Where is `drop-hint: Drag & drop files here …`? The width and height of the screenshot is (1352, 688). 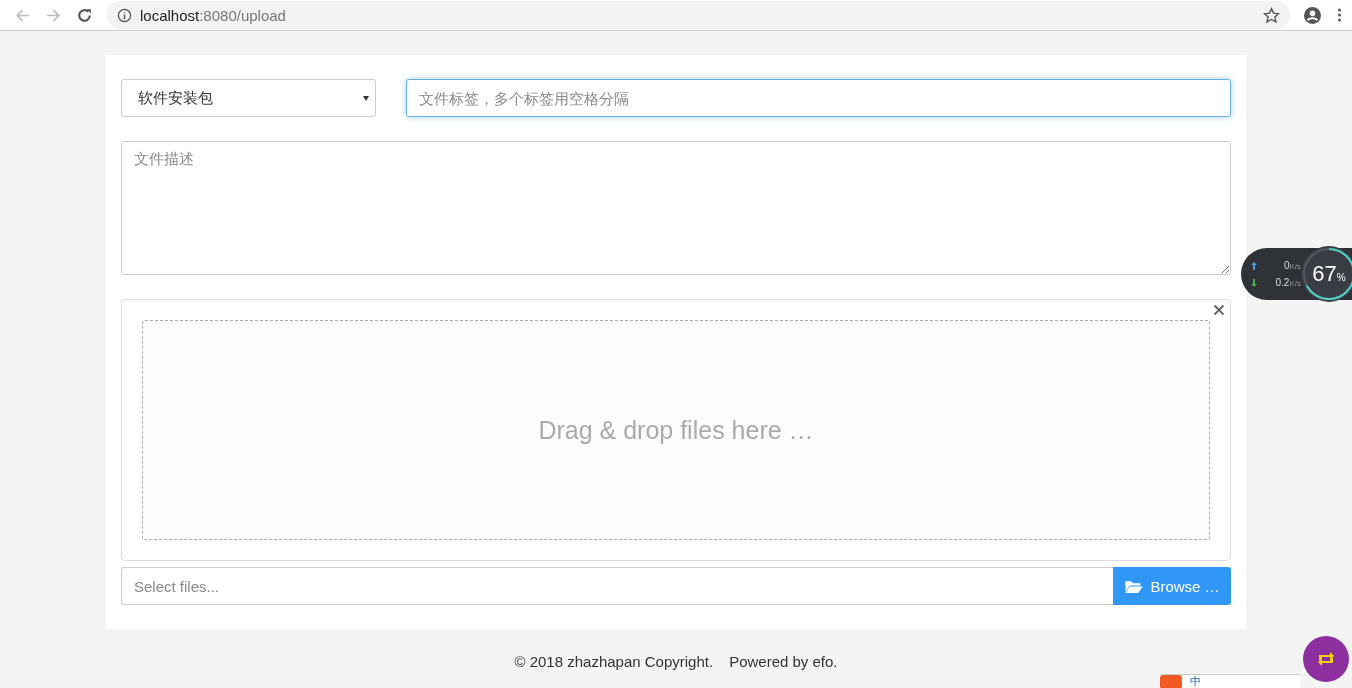
drop-hint: Drag & drop files here … is located at coordinates (676, 430).